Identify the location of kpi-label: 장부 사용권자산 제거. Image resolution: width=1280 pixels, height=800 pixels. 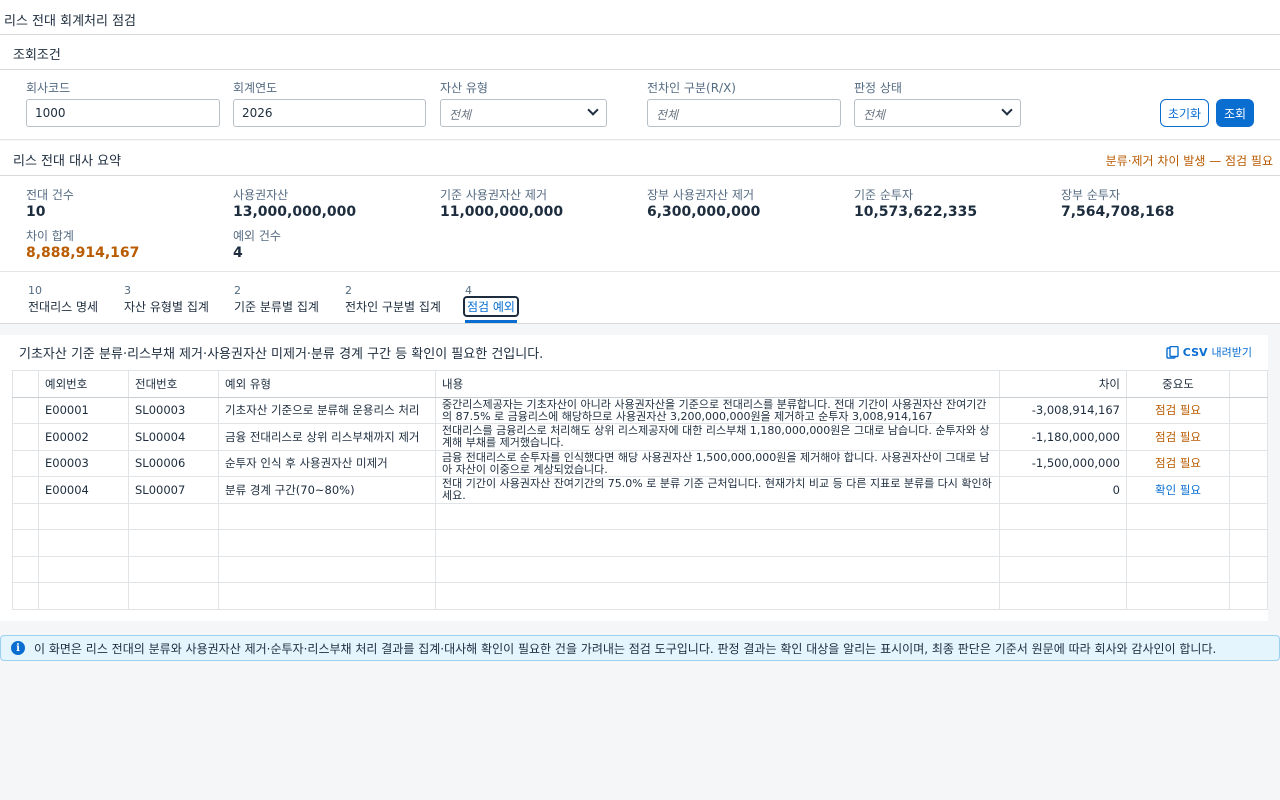
(700, 195).